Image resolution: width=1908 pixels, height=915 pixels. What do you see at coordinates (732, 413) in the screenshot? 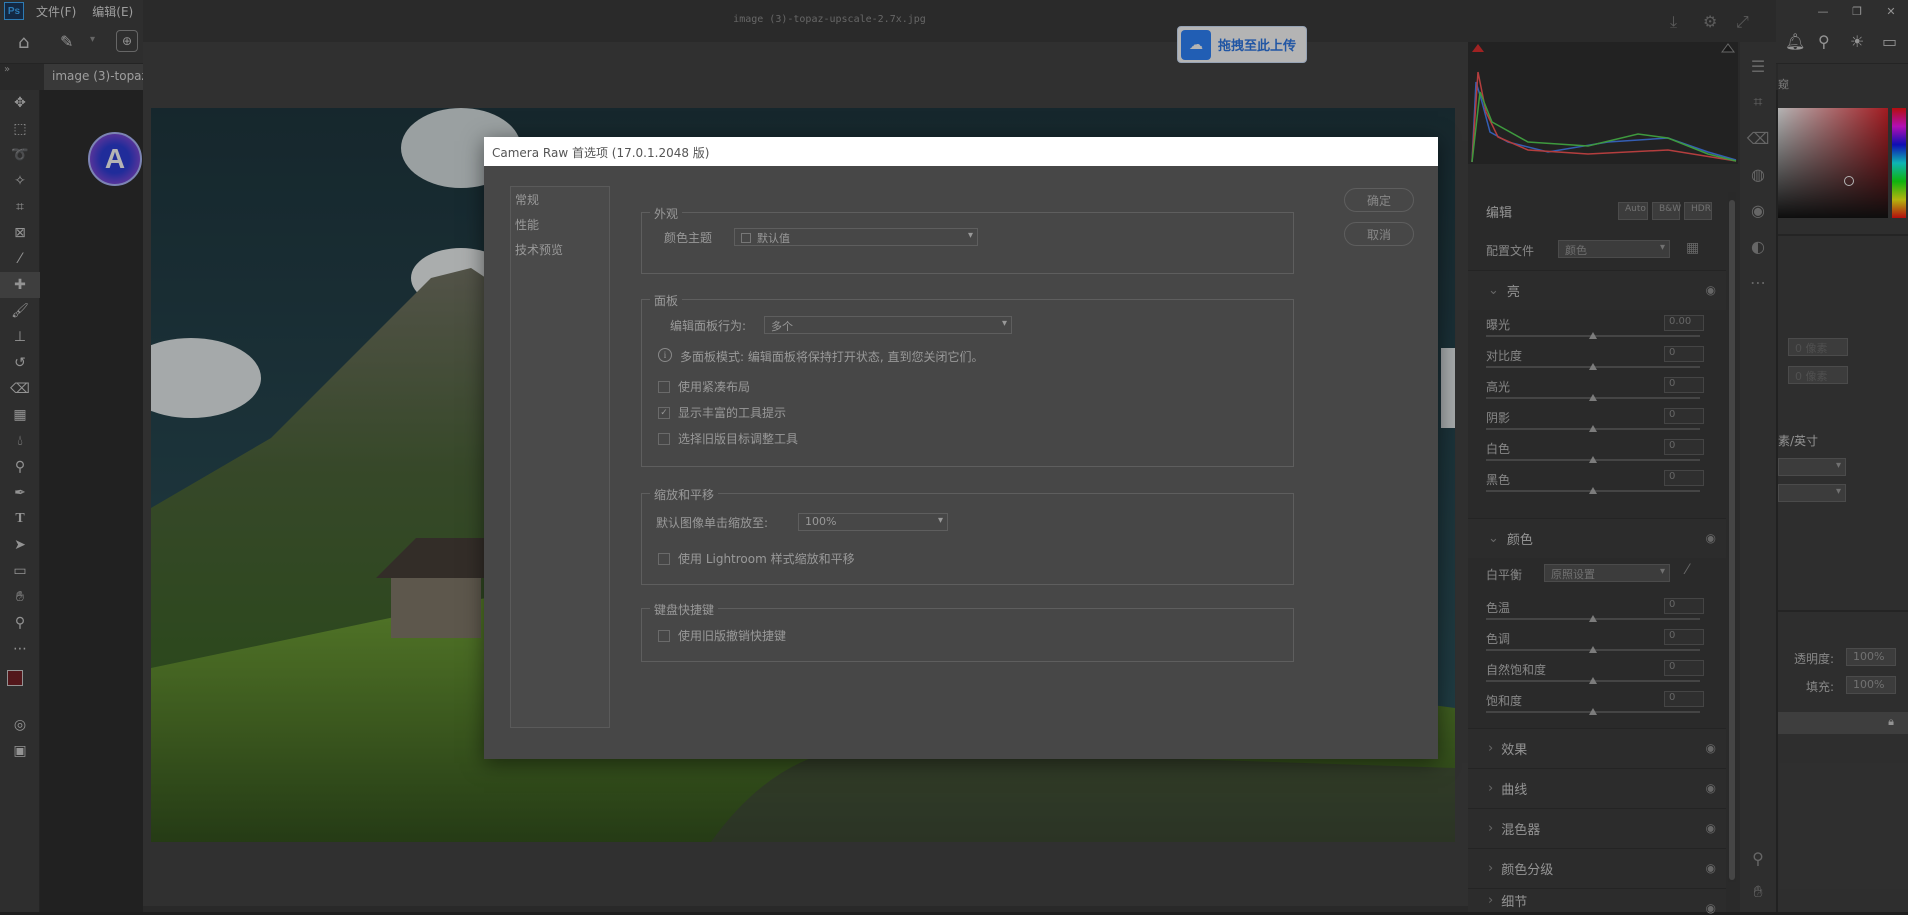
I see `rich-tooltips-label: 显示丰富的工具提示` at bounding box center [732, 413].